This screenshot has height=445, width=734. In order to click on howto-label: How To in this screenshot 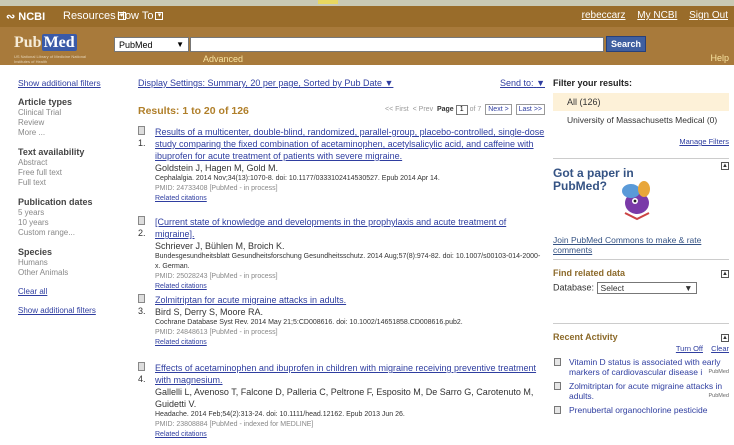, I will do `click(135, 16)`.